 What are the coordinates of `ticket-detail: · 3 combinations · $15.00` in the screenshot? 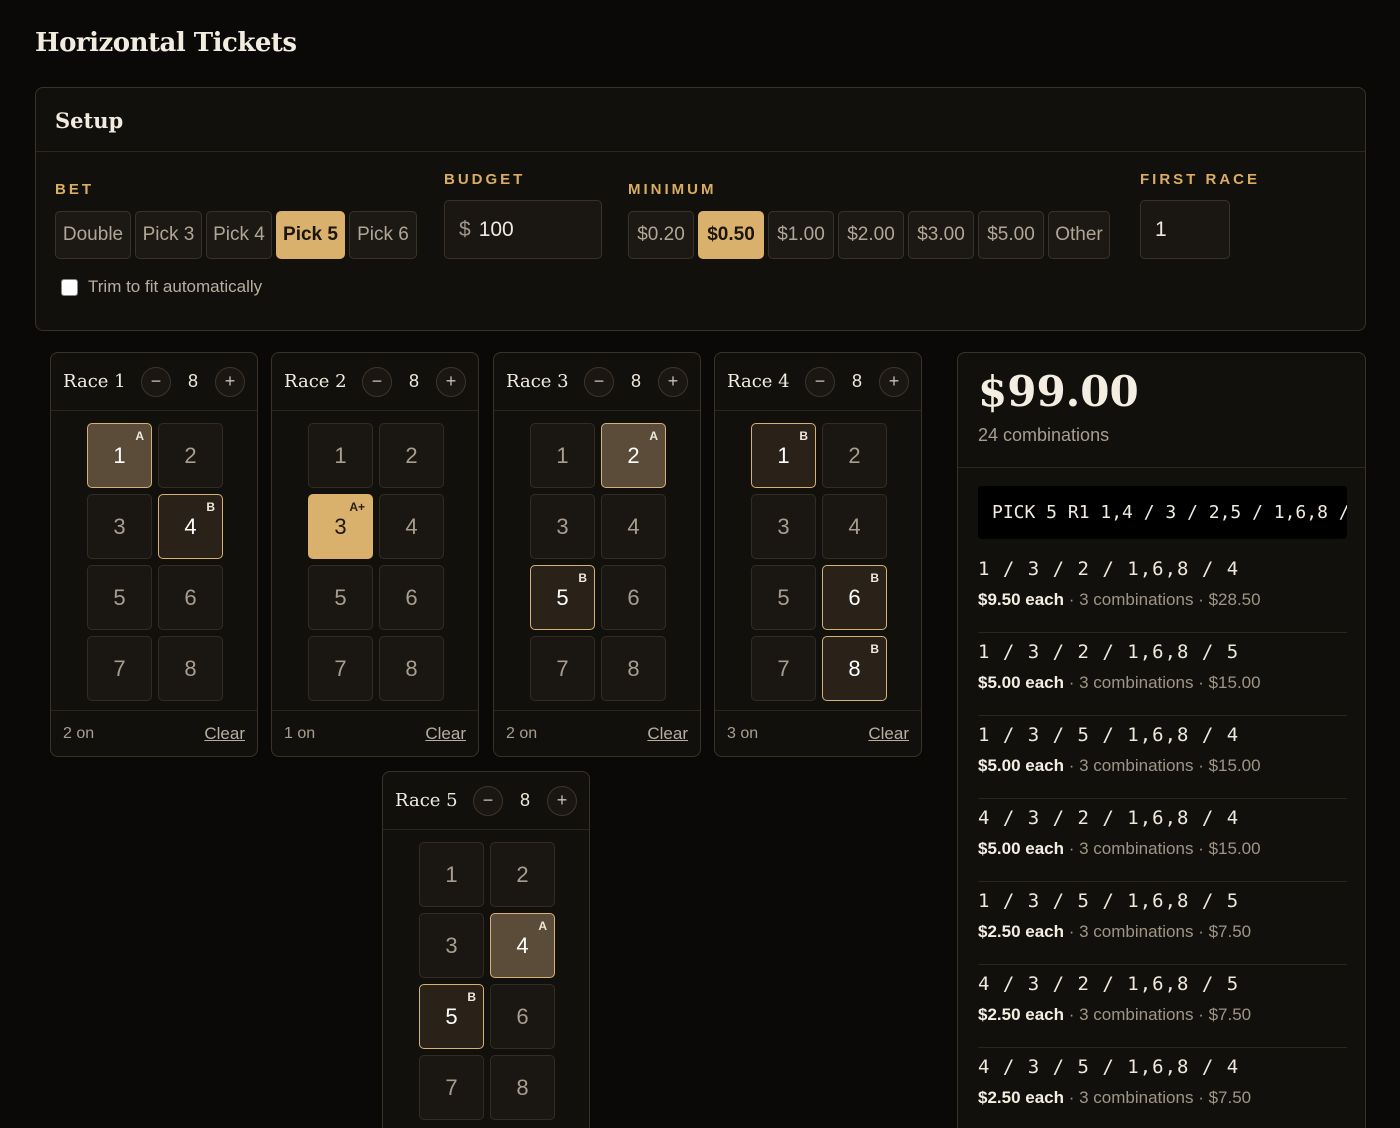 It's located at (1162, 682).